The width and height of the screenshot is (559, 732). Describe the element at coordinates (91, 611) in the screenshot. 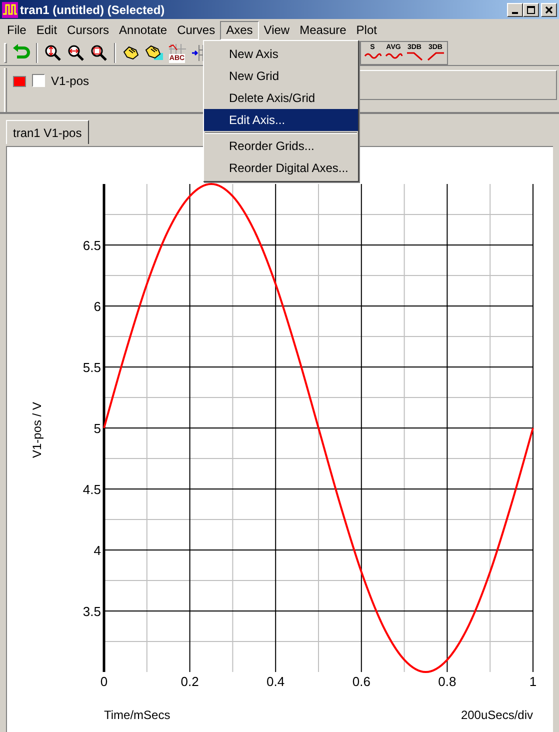

I see `y-tick-label: 3.5` at that location.